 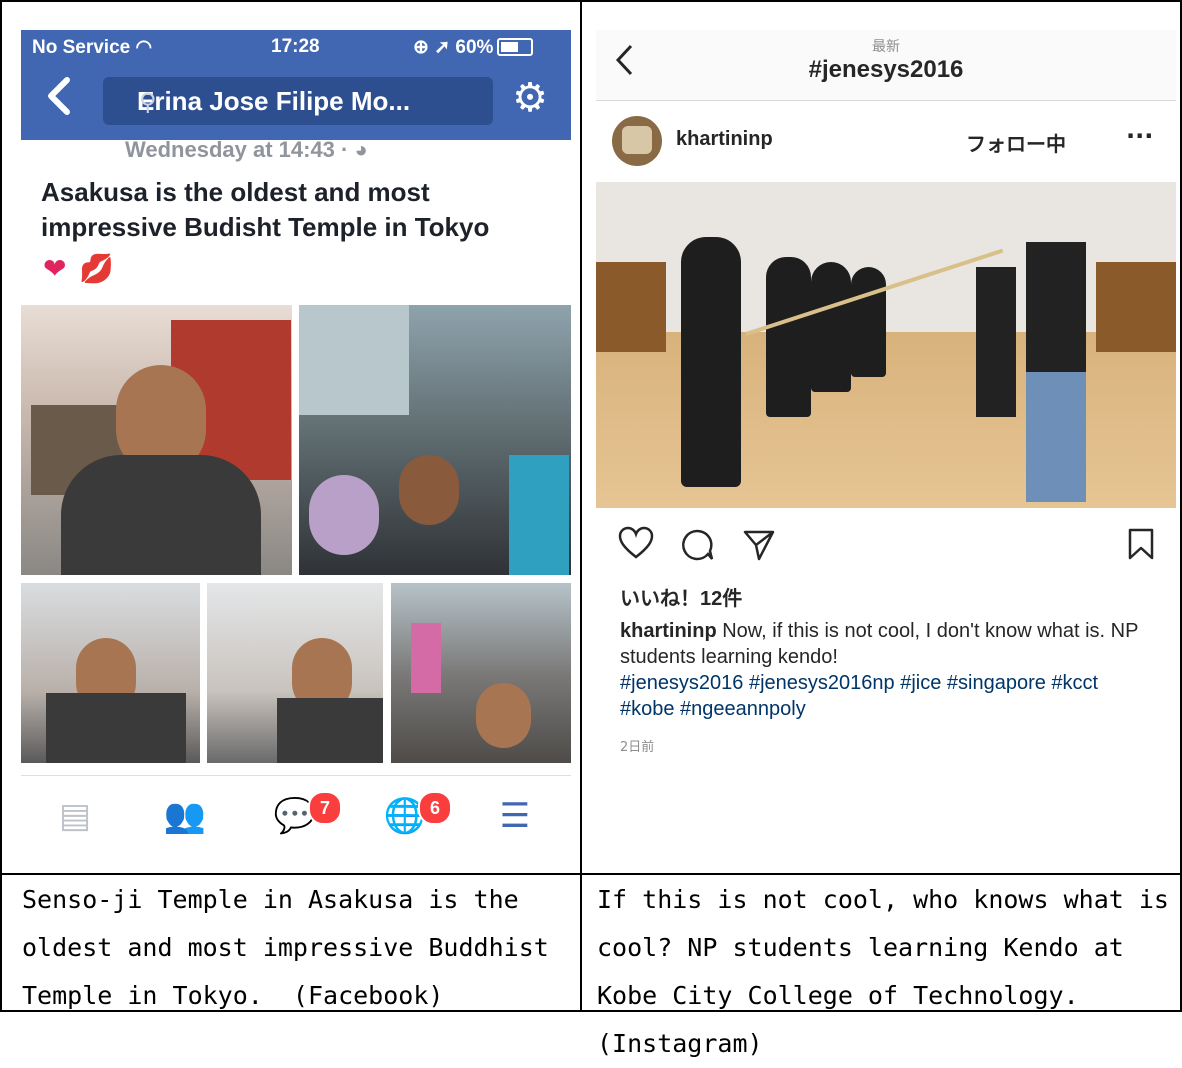 What do you see at coordinates (637, 747) in the screenshot?
I see `post-time-ago: 2日前` at bounding box center [637, 747].